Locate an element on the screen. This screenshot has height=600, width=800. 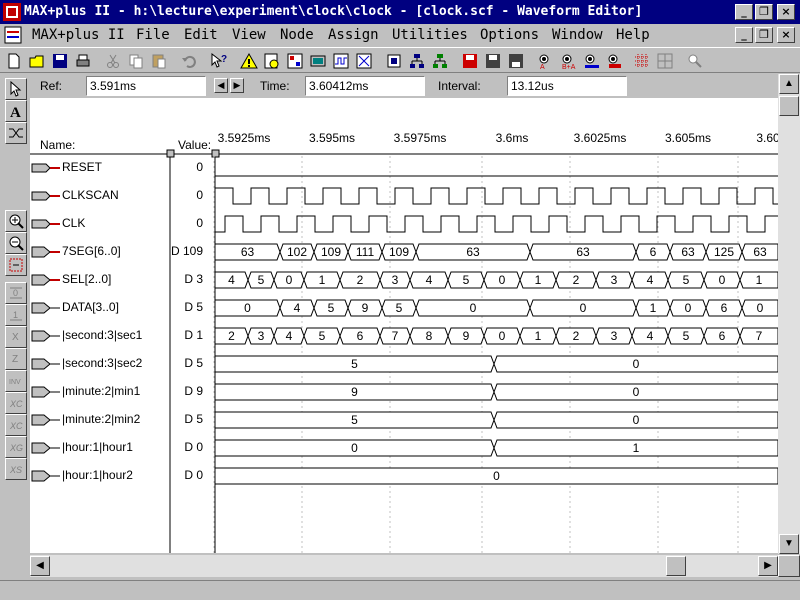
time-field: 3.60412ms is located at coordinates (365, 86).